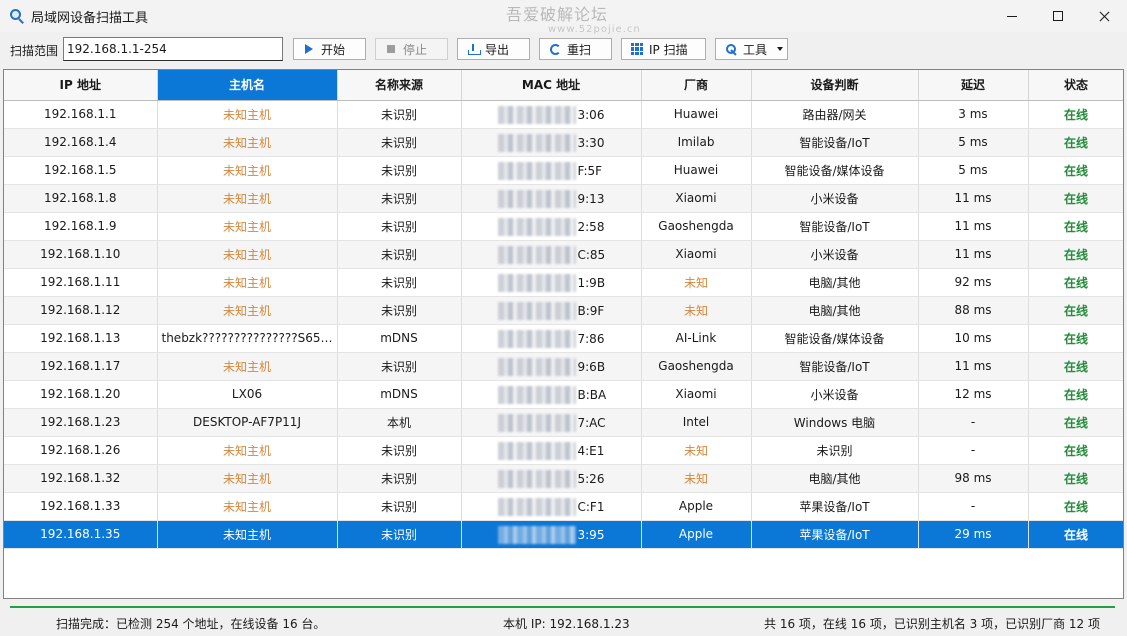 This screenshot has height=636, width=1127. What do you see at coordinates (696, 114) in the screenshot?
I see `cell-vendor: Huawei` at bounding box center [696, 114].